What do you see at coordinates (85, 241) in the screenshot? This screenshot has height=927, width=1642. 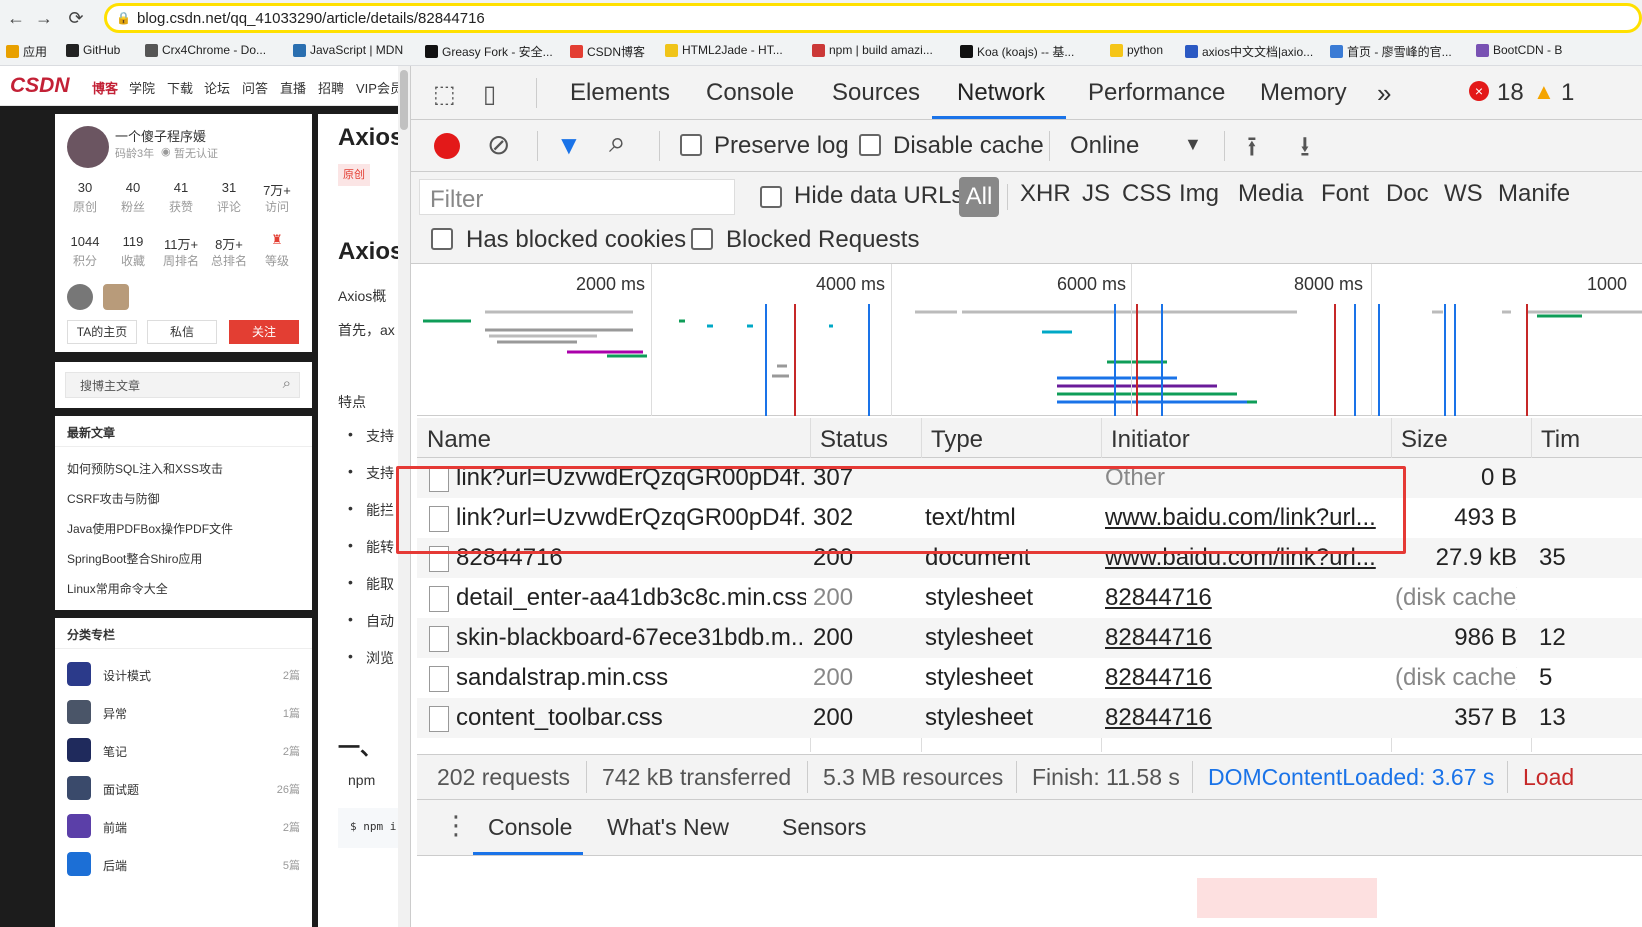 I see `stat-value: 1044` at bounding box center [85, 241].